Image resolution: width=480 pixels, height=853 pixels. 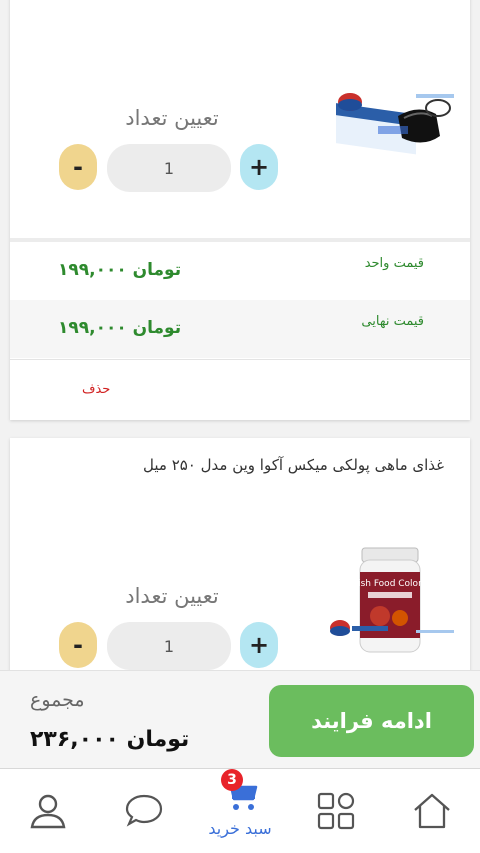 I want to click on nav-profile, so click(x=48, y=811).